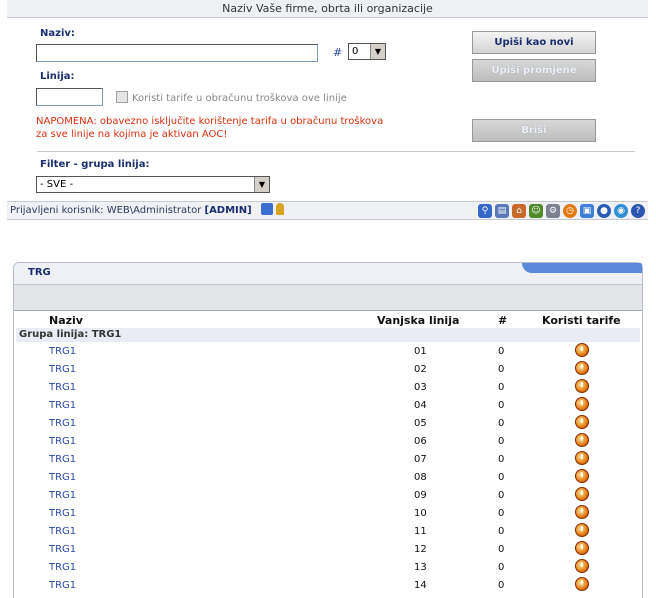  What do you see at coordinates (328, 405) in the screenshot?
I see `table-row: TRG1 04 0` at bounding box center [328, 405].